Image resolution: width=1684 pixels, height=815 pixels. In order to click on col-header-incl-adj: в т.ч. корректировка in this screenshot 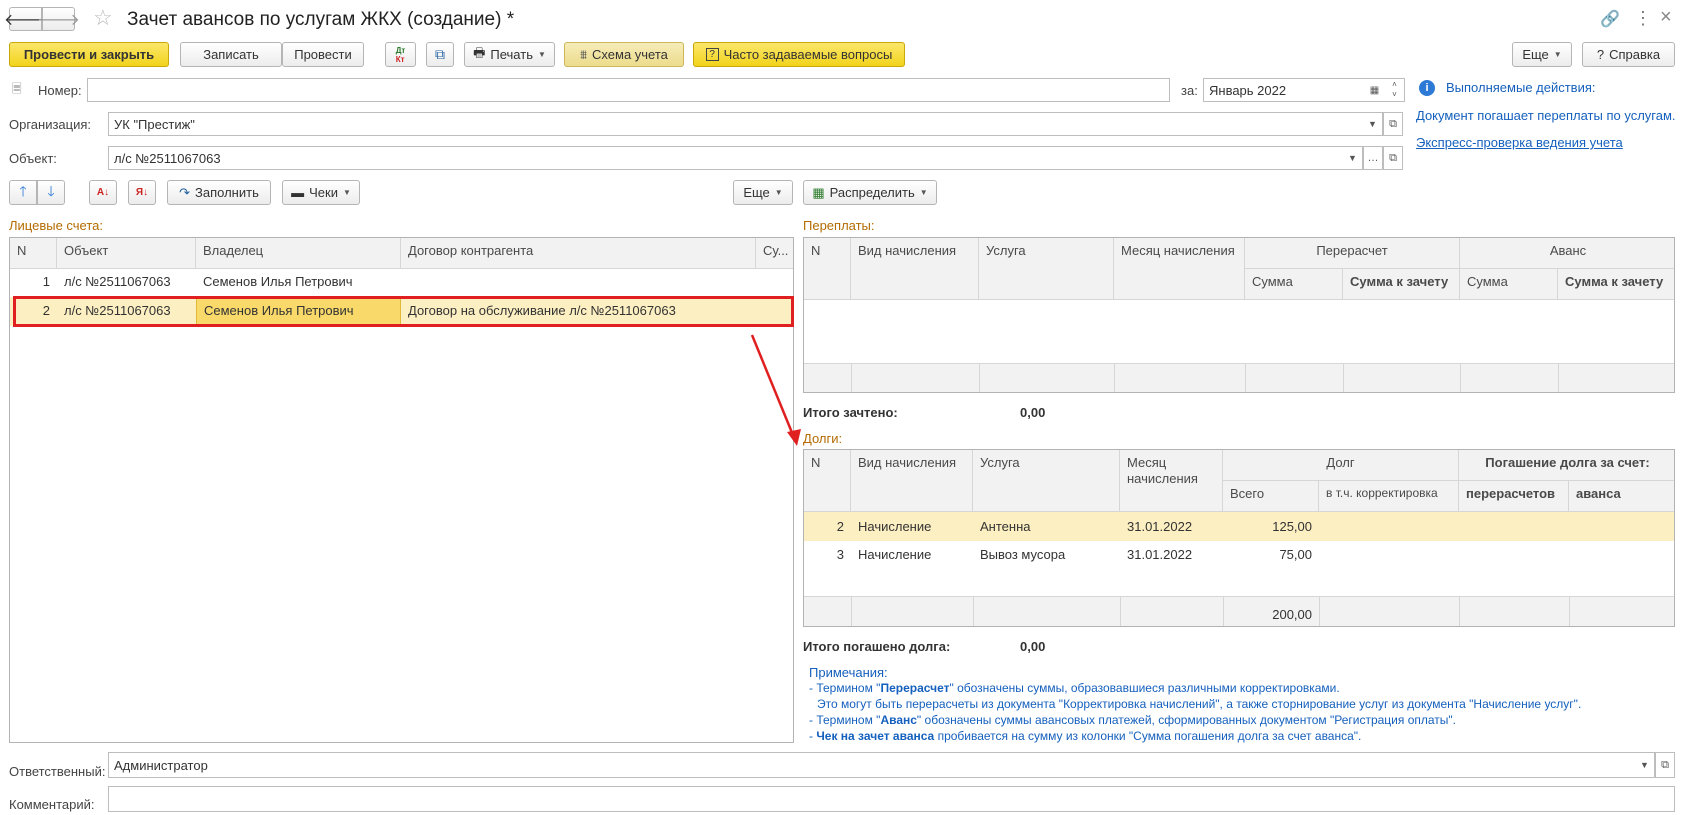, I will do `click(1389, 496)`.